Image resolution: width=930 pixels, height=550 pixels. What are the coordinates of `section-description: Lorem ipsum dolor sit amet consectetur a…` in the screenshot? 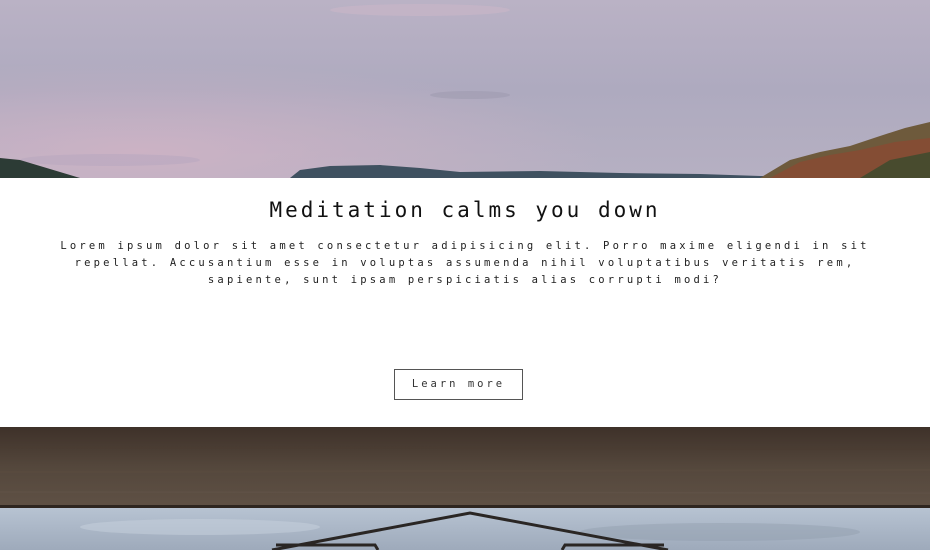 It's located at (465, 263).